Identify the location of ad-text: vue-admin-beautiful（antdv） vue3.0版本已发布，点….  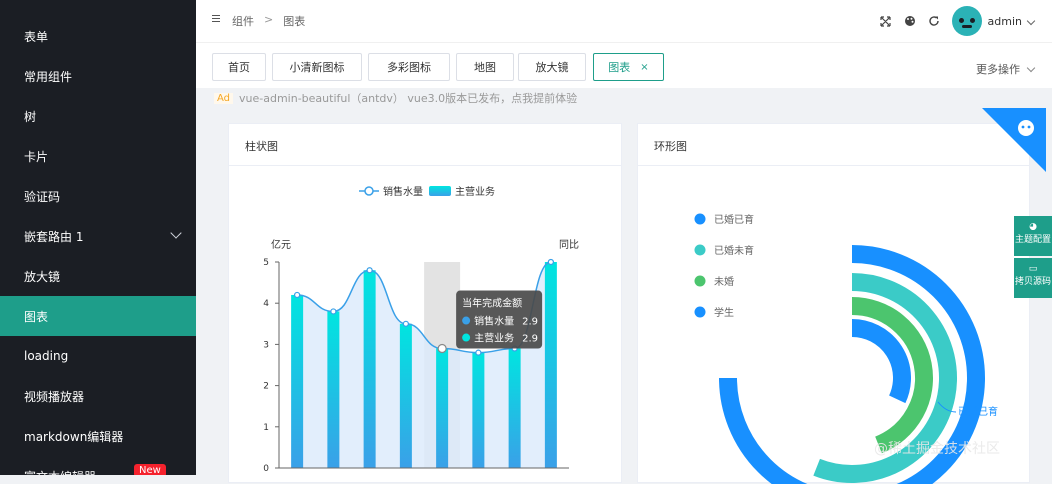
(408, 98).